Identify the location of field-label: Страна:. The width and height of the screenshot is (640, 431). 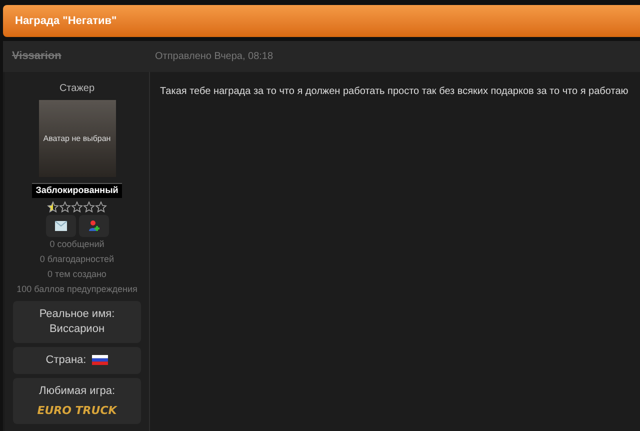
(66, 360).